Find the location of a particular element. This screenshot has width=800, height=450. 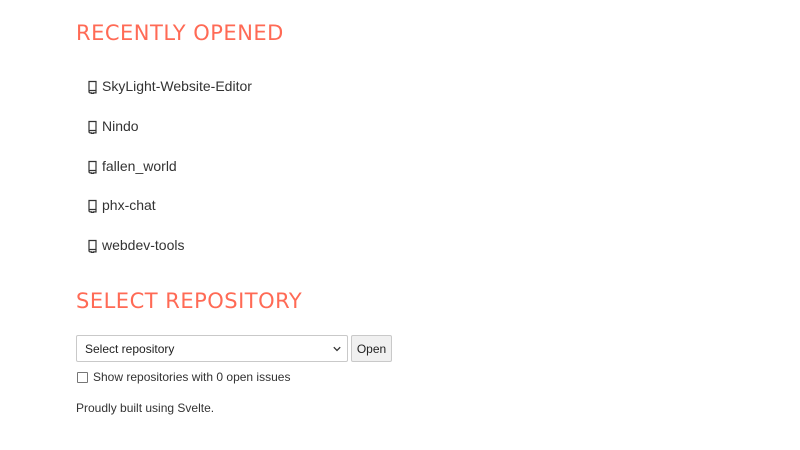

recent-item-label: phx-chat is located at coordinates (129, 205).